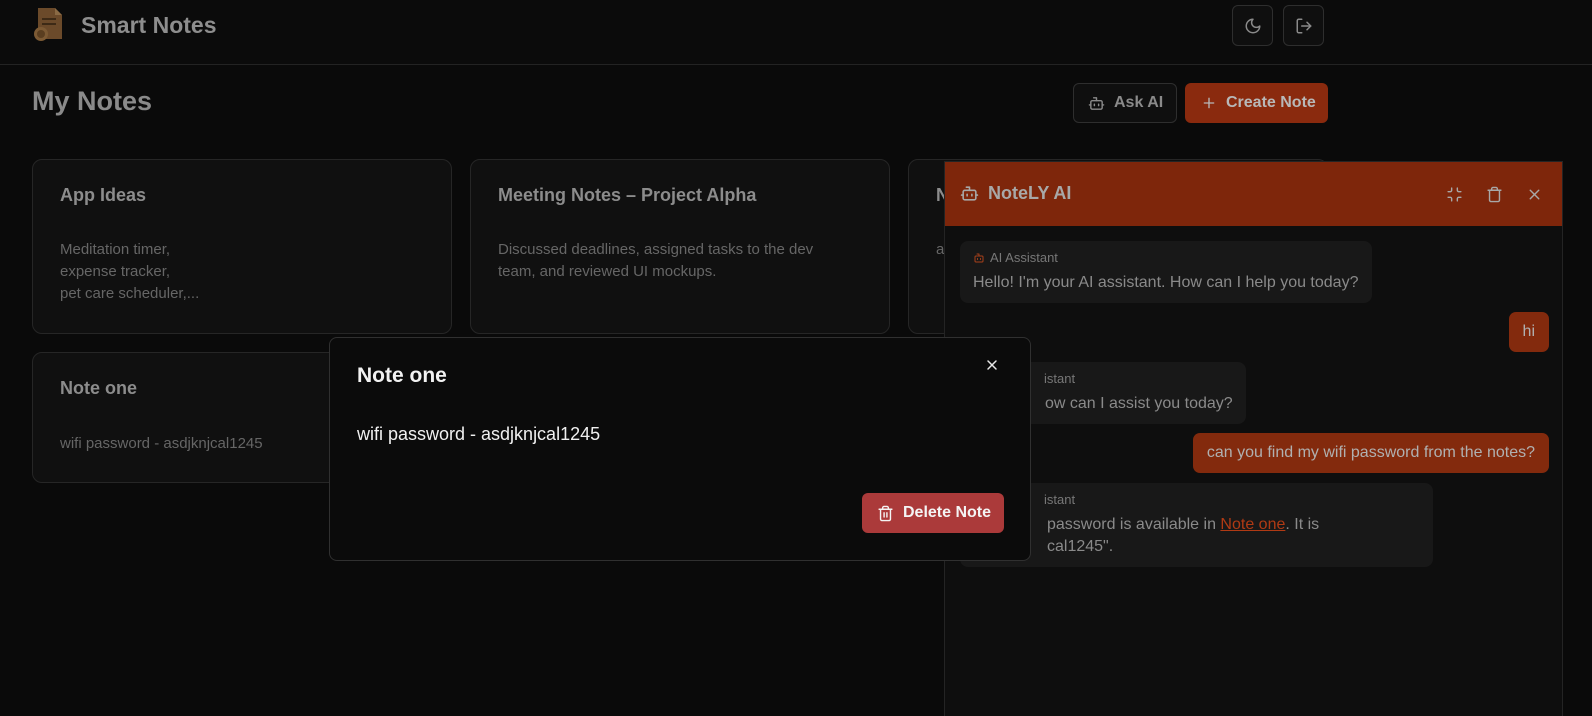  I want to click on message-text-part: password is available in, so click(1134, 524).